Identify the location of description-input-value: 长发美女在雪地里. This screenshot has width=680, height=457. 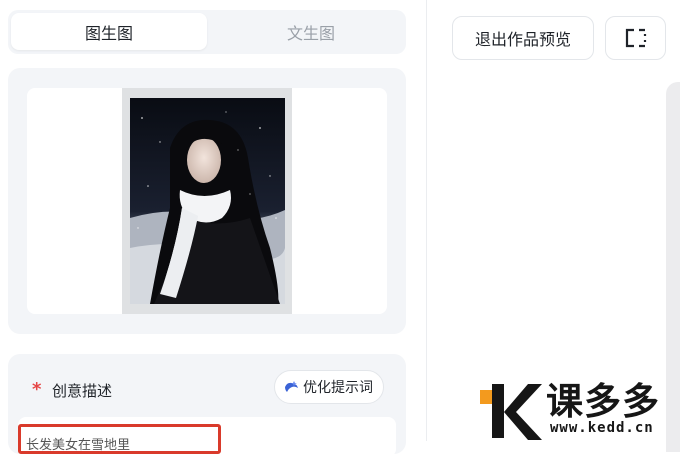
(78, 445).